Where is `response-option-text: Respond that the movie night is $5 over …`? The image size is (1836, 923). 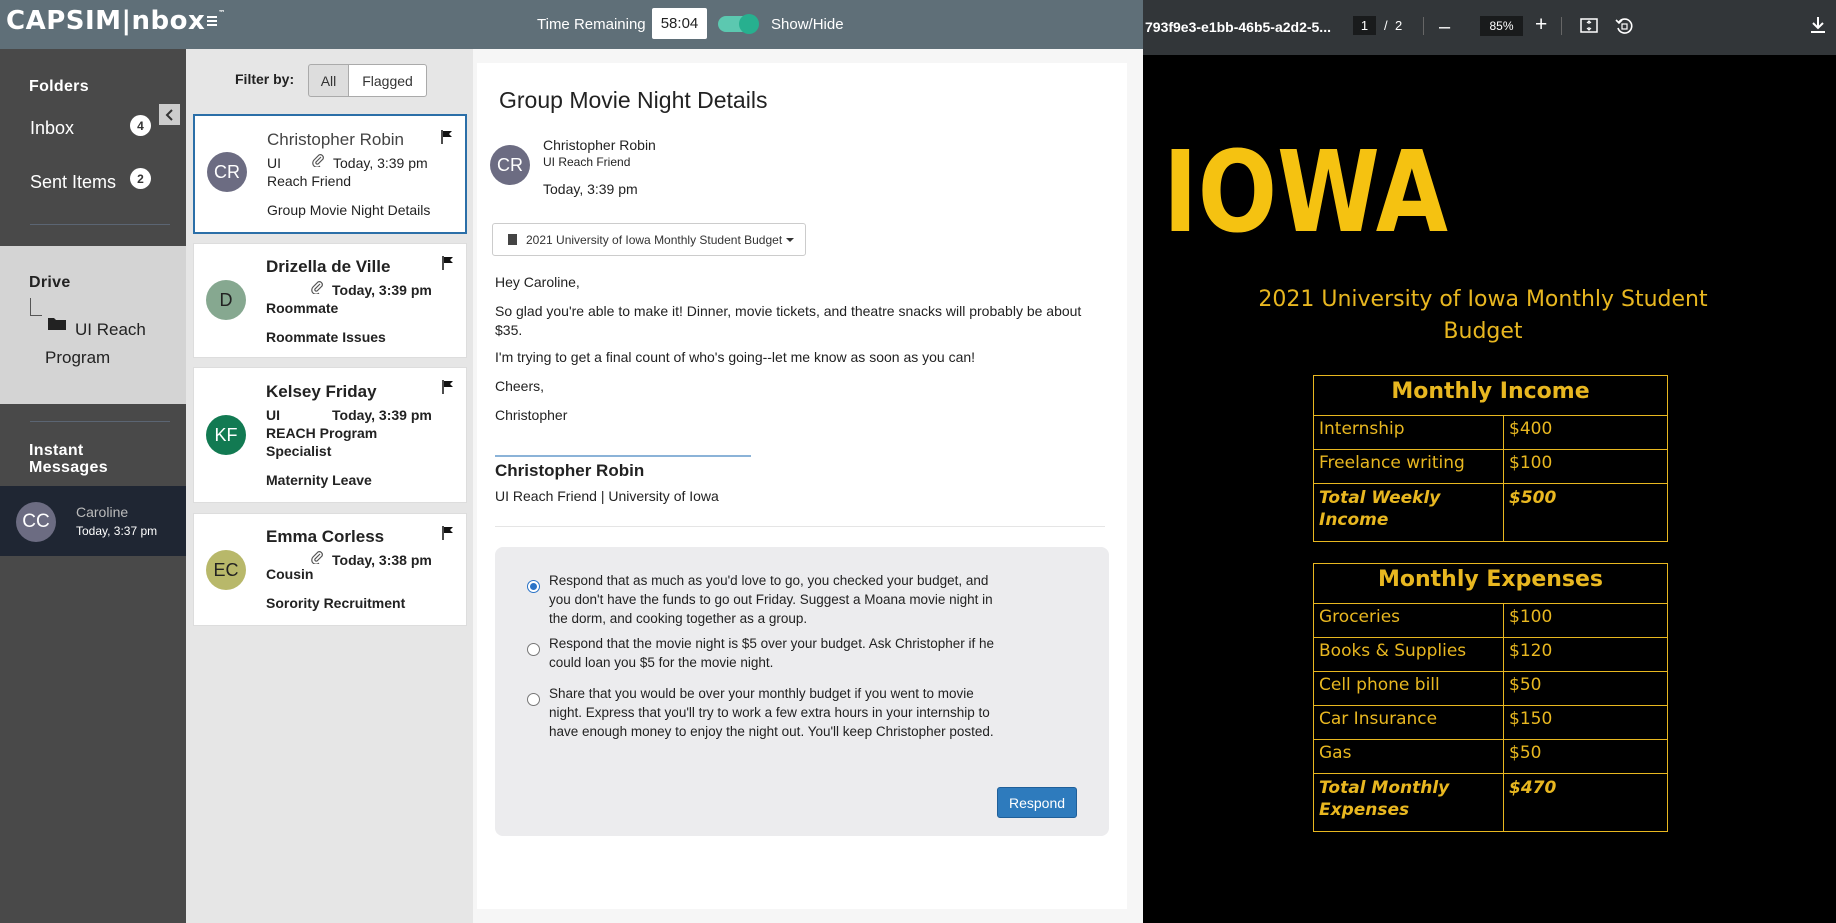
response-option-text: Respond that the movie night is $5 over … is located at coordinates (774, 653).